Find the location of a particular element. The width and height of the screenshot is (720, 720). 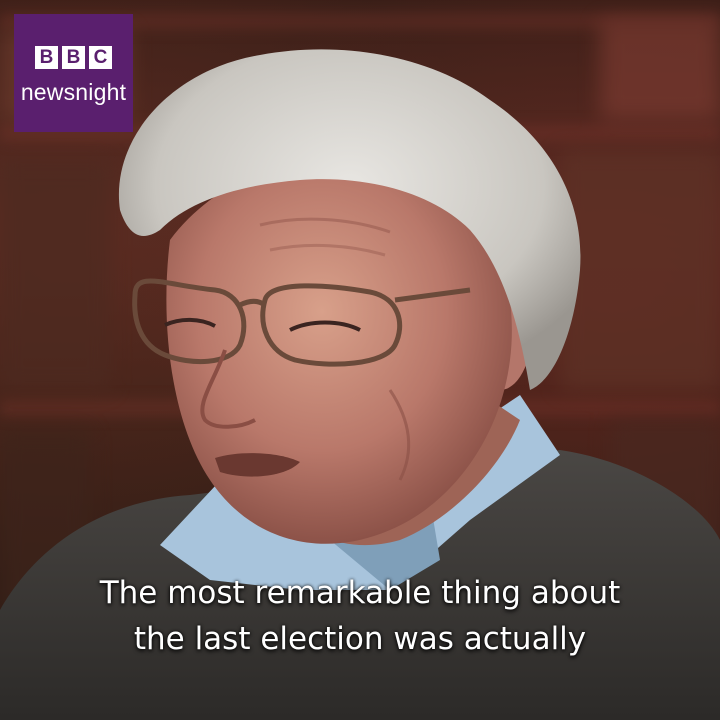

logo-programme-name: newsnight is located at coordinates (73, 92).